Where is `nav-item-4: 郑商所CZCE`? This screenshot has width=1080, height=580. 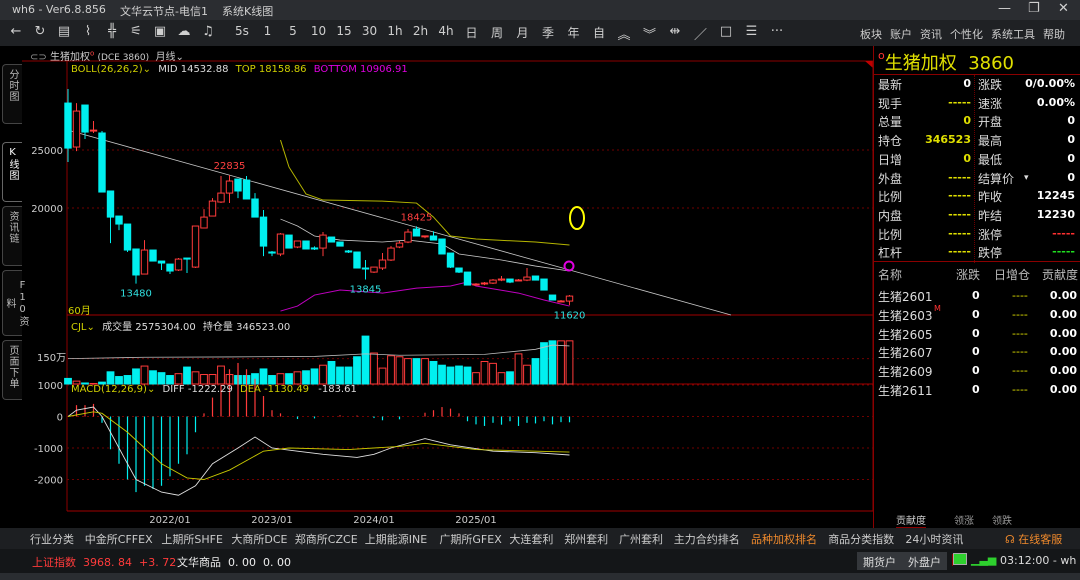 nav-item-4: 郑商所CZCE is located at coordinates (326, 539).